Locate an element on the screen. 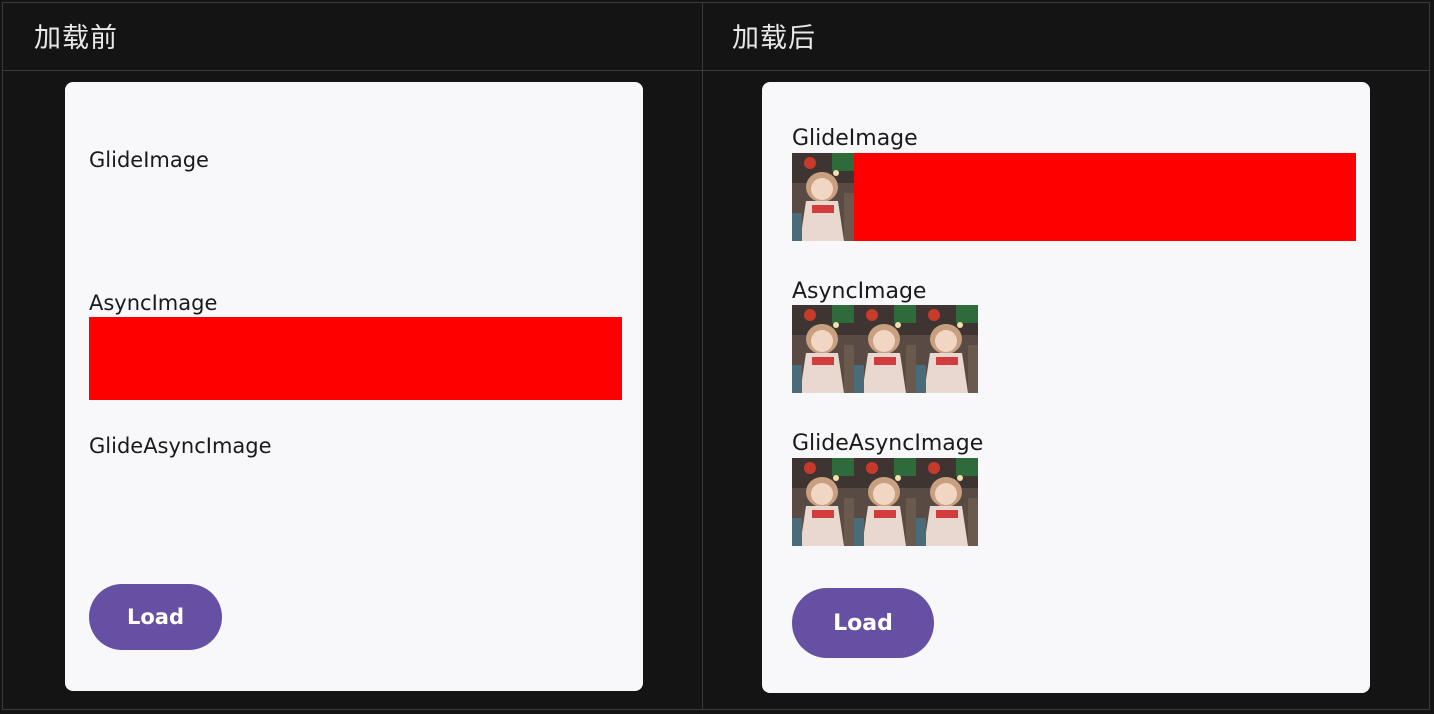  async-image-placeholder is located at coordinates (355, 358).